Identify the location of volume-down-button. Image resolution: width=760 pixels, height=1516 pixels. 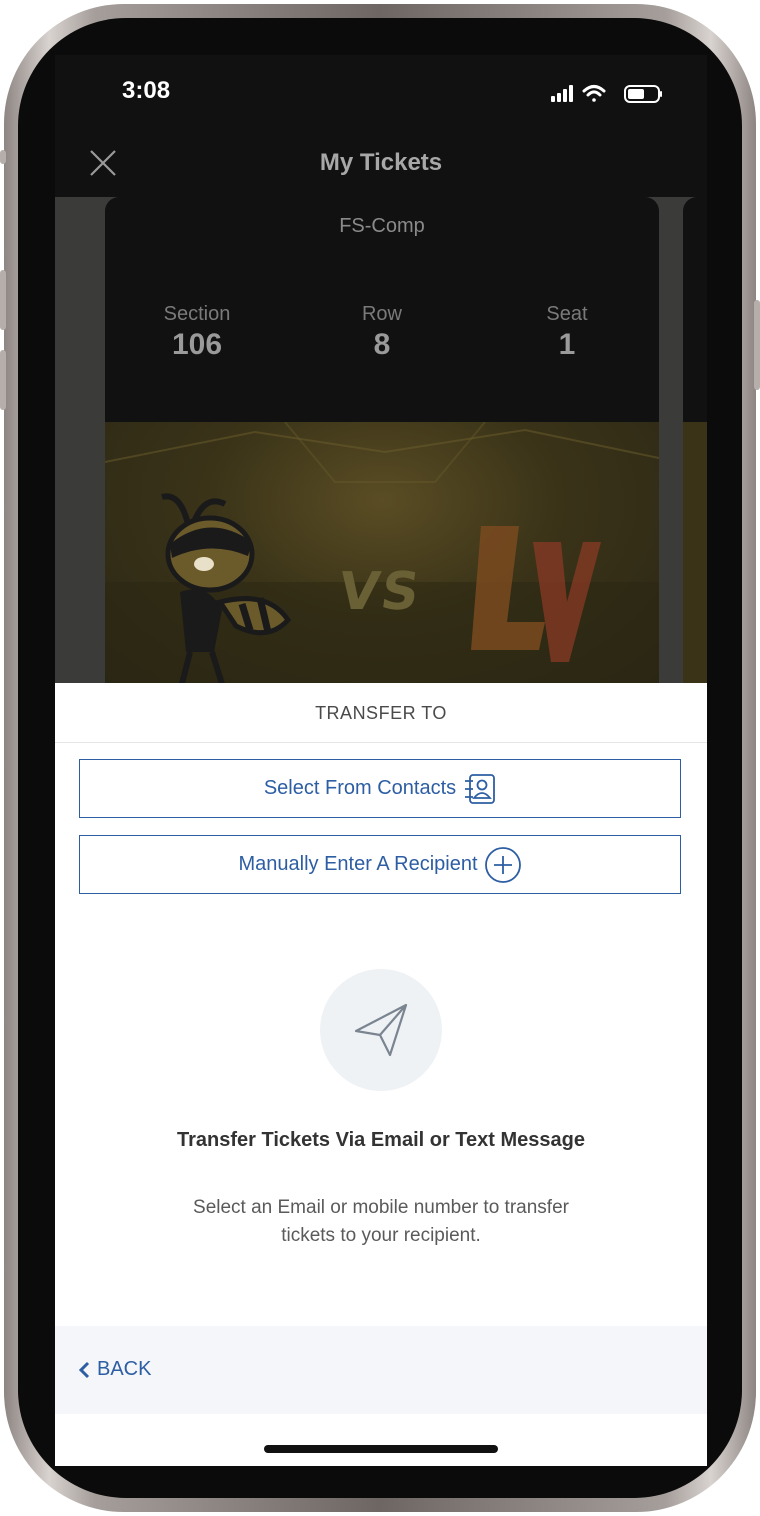
(3, 380).